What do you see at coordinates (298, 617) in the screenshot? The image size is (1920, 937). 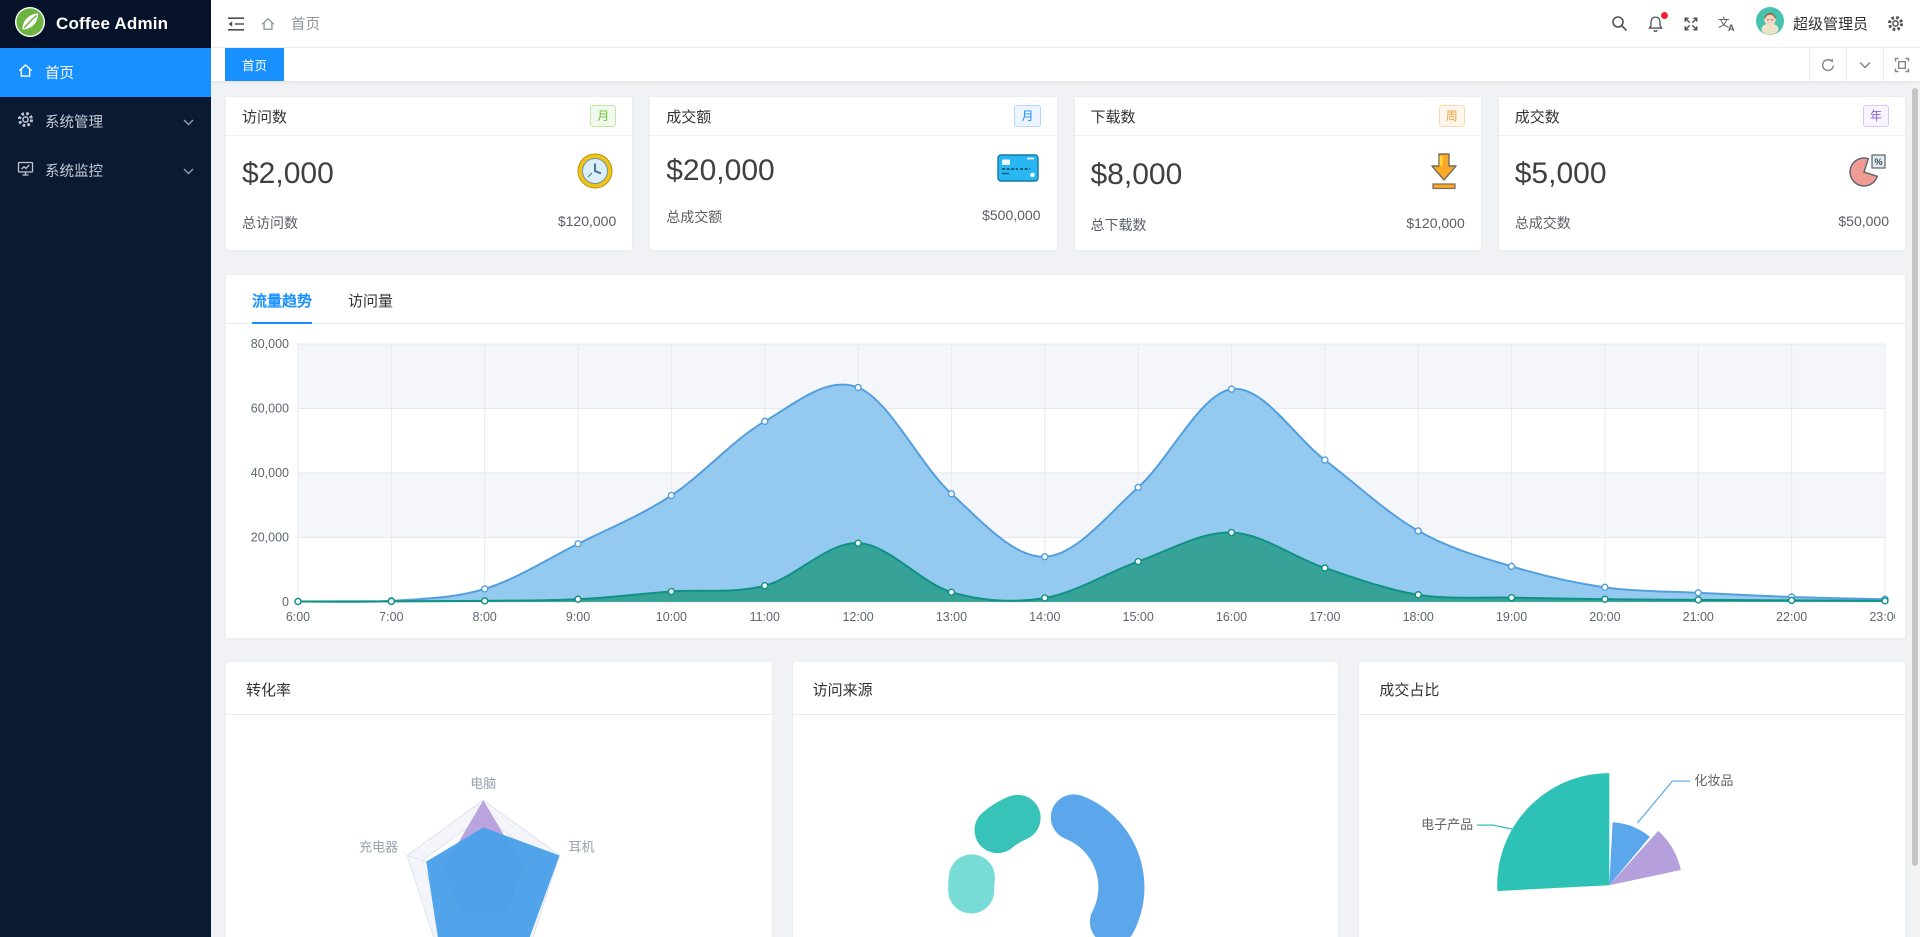 I see `svg-text: 6:00` at bounding box center [298, 617].